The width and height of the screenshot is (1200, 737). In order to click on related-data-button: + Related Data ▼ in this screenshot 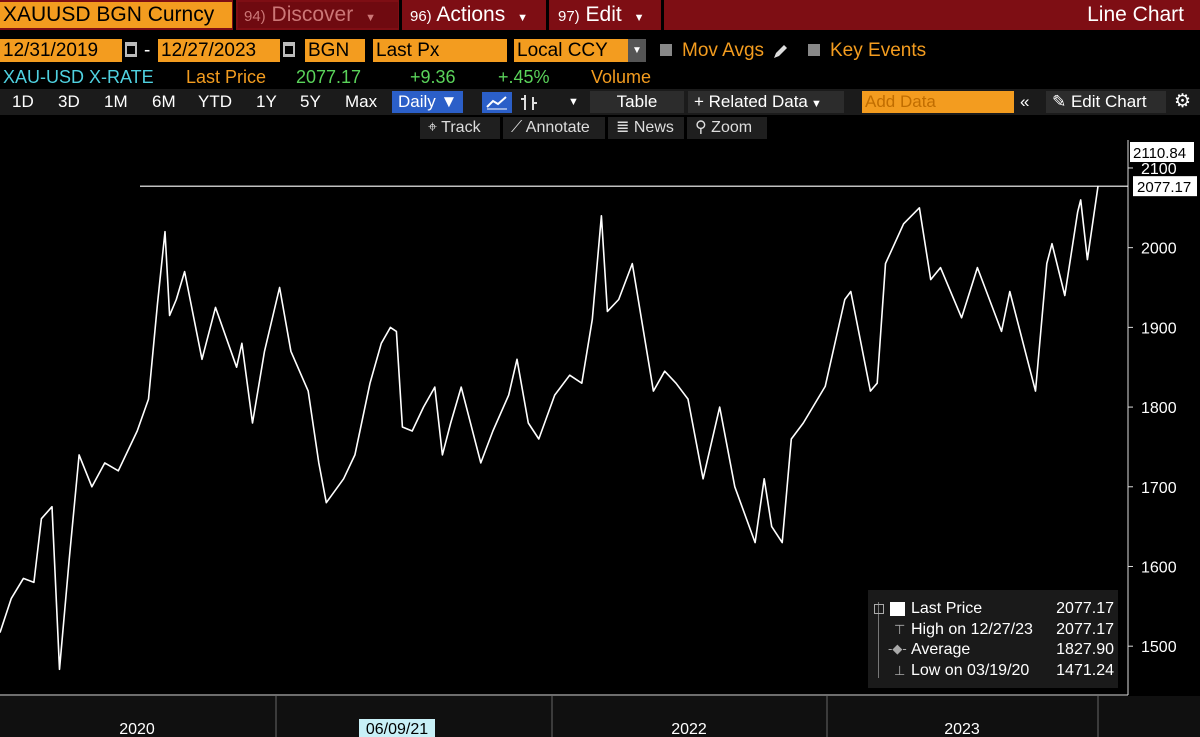, I will do `click(766, 102)`.